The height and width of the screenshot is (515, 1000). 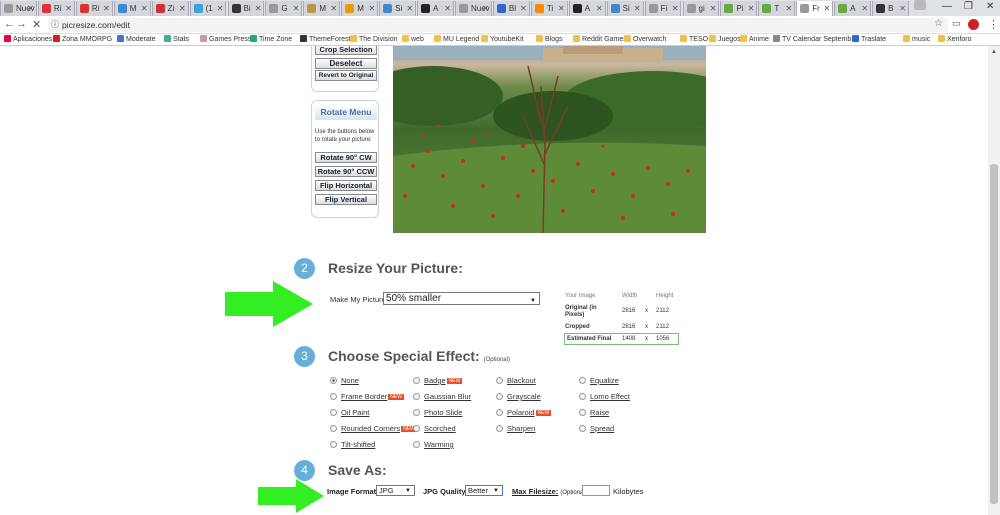 I want to click on scrollbar: ▲, so click(x=994, y=280).